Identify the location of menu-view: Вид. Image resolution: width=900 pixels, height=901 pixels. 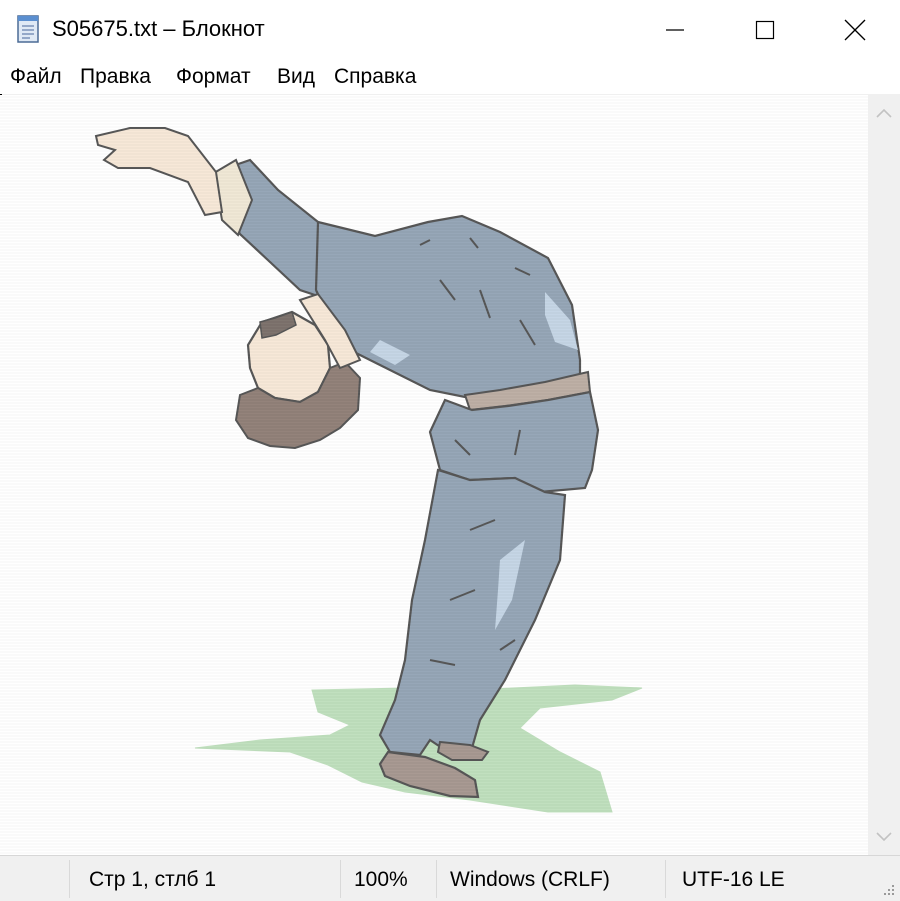
(296, 77).